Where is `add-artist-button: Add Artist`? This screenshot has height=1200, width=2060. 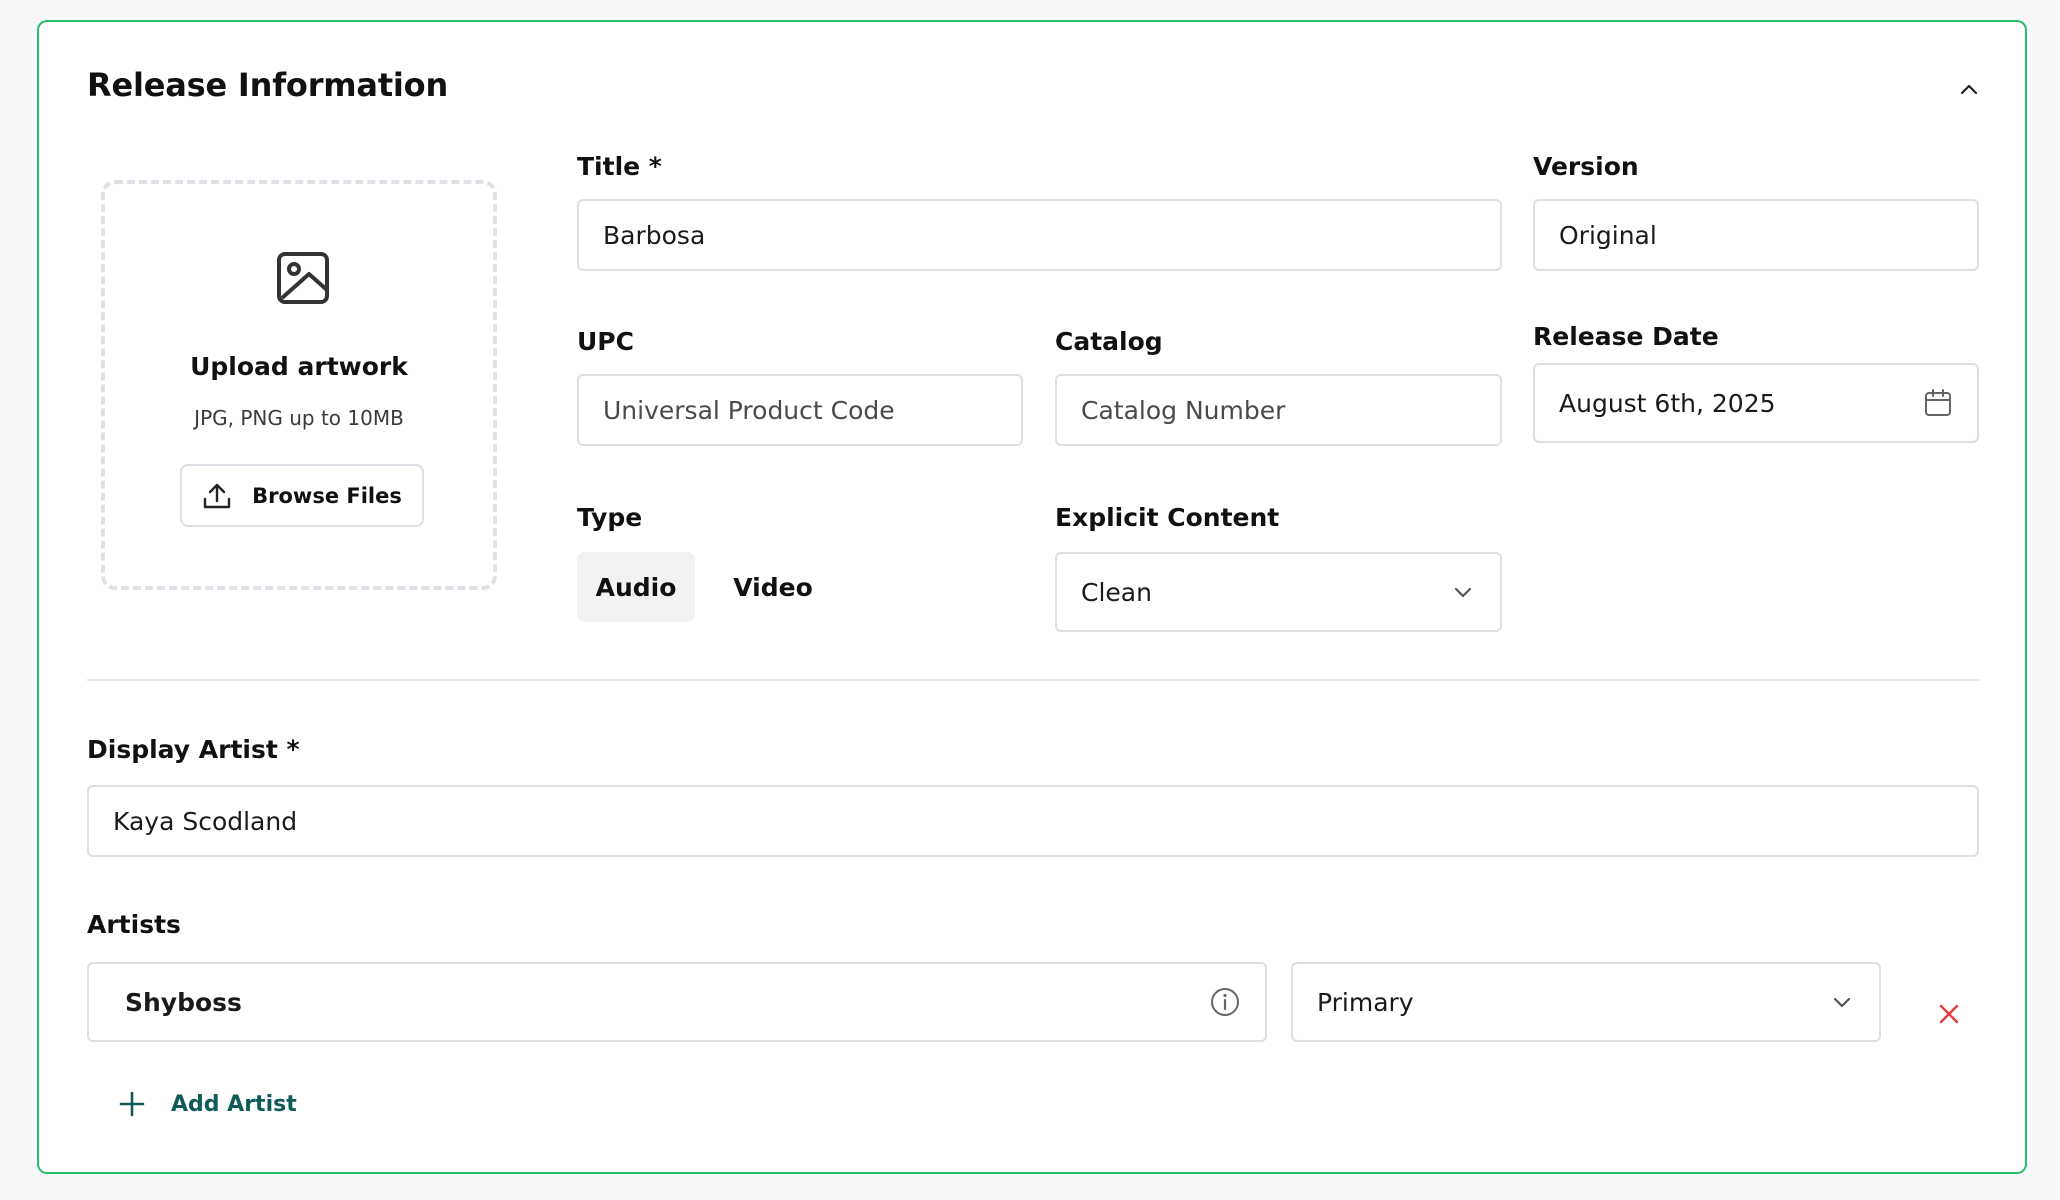 add-artist-button: Add Artist is located at coordinates (208, 1104).